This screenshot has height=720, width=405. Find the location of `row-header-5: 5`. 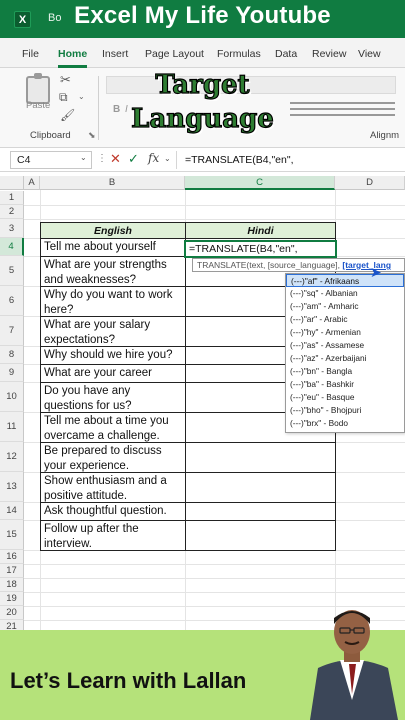

row-header-5: 5 is located at coordinates (12, 271).